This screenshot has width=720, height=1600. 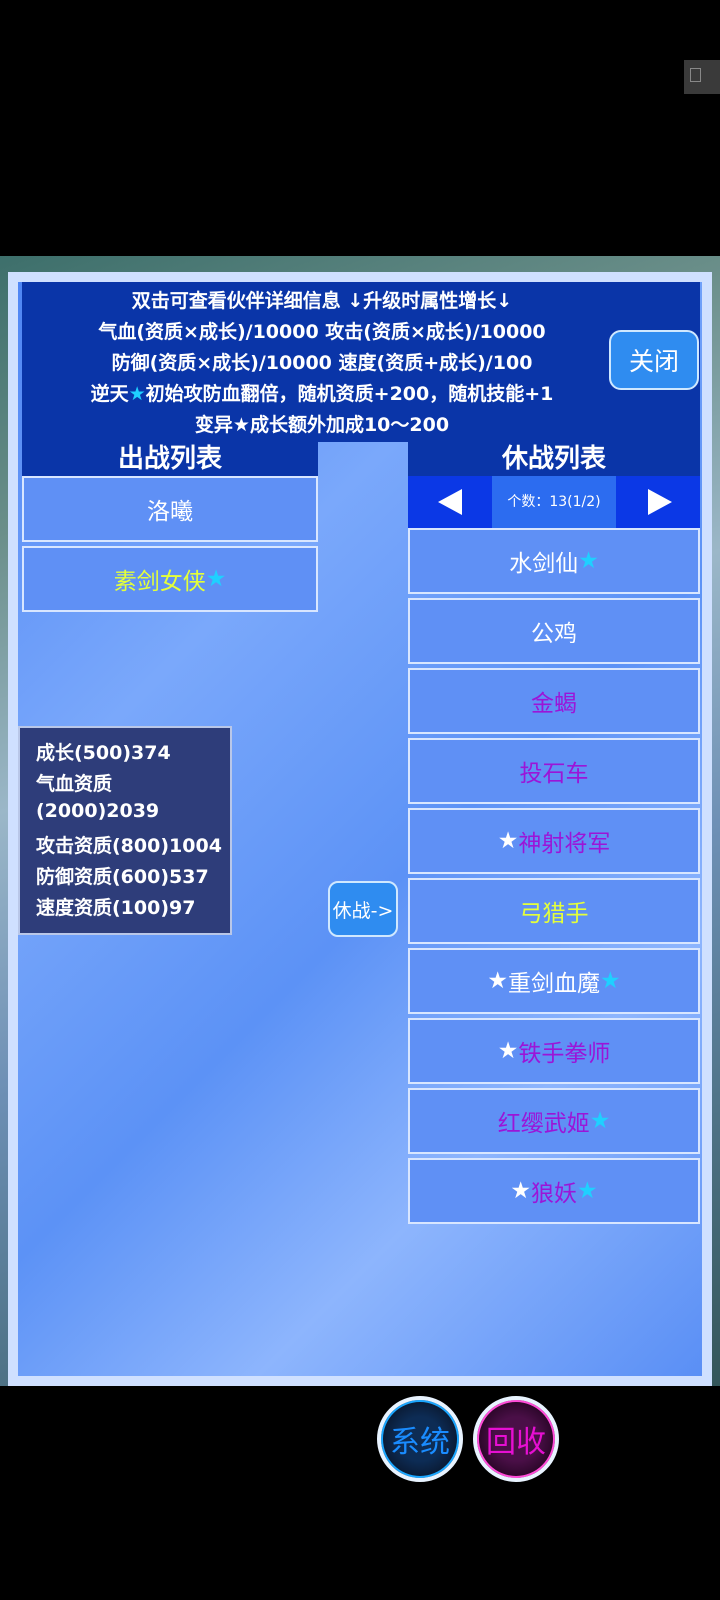 What do you see at coordinates (564, 844) in the screenshot?
I see `partner-name: 神射将军` at bounding box center [564, 844].